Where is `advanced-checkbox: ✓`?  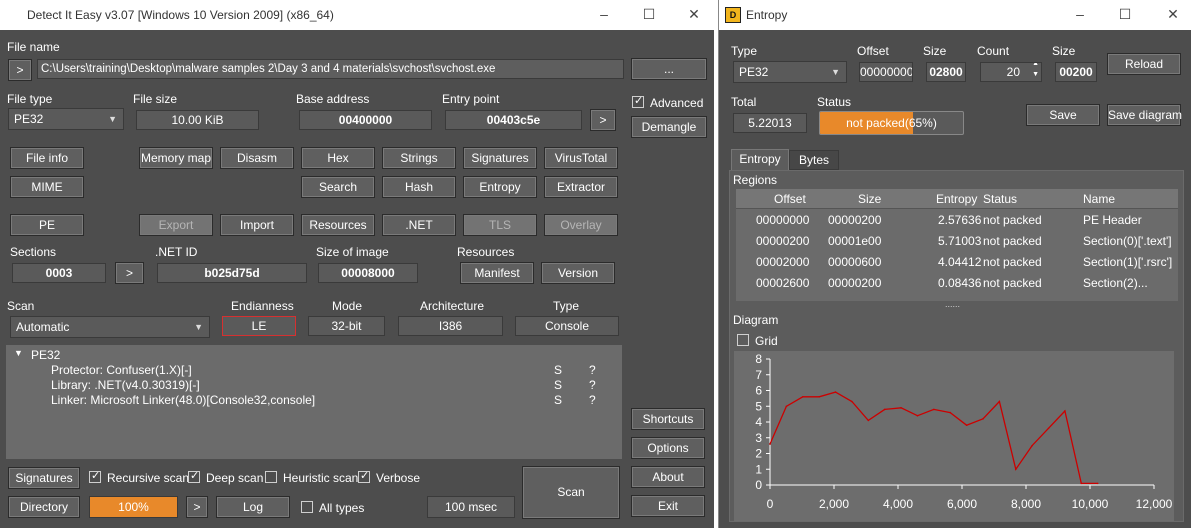 advanced-checkbox: ✓ is located at coordinates (638, 101).